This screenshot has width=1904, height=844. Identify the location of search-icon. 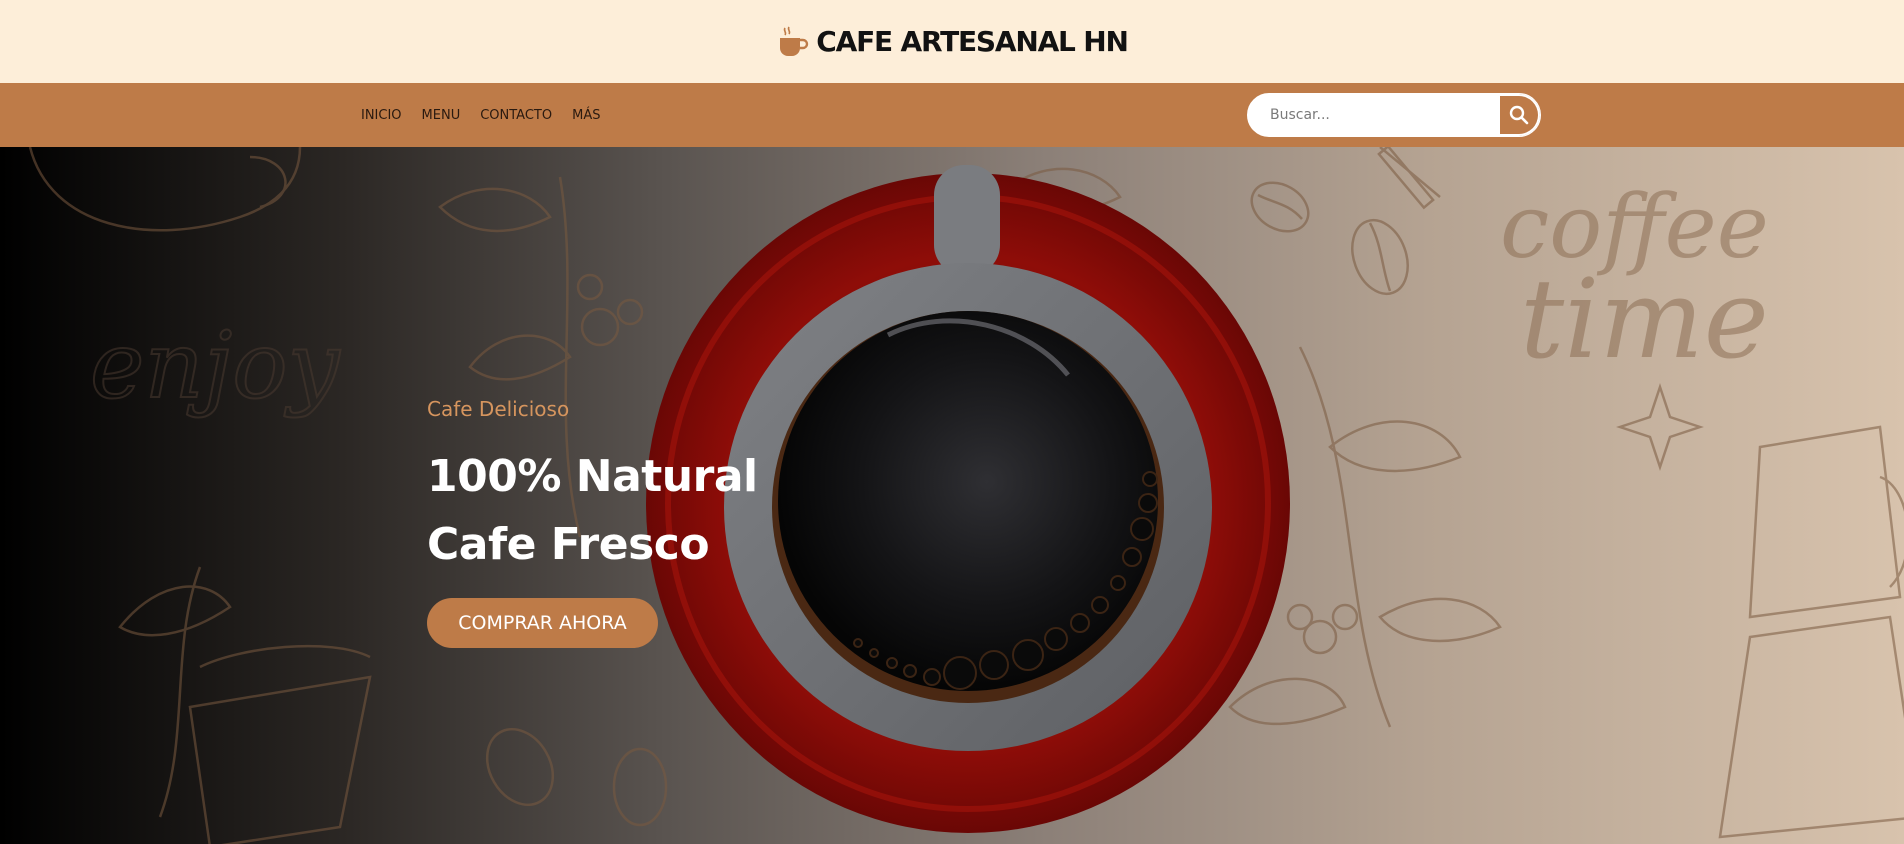
(1519, 115).